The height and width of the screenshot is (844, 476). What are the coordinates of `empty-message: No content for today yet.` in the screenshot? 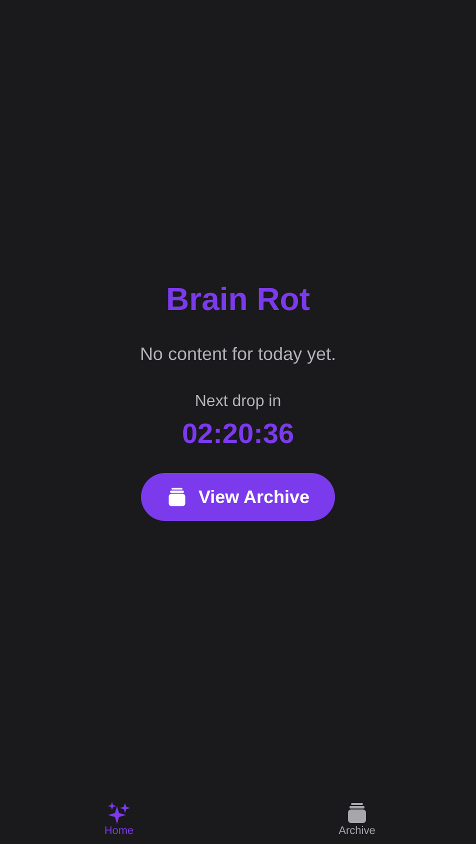 It's located at (238, 354).